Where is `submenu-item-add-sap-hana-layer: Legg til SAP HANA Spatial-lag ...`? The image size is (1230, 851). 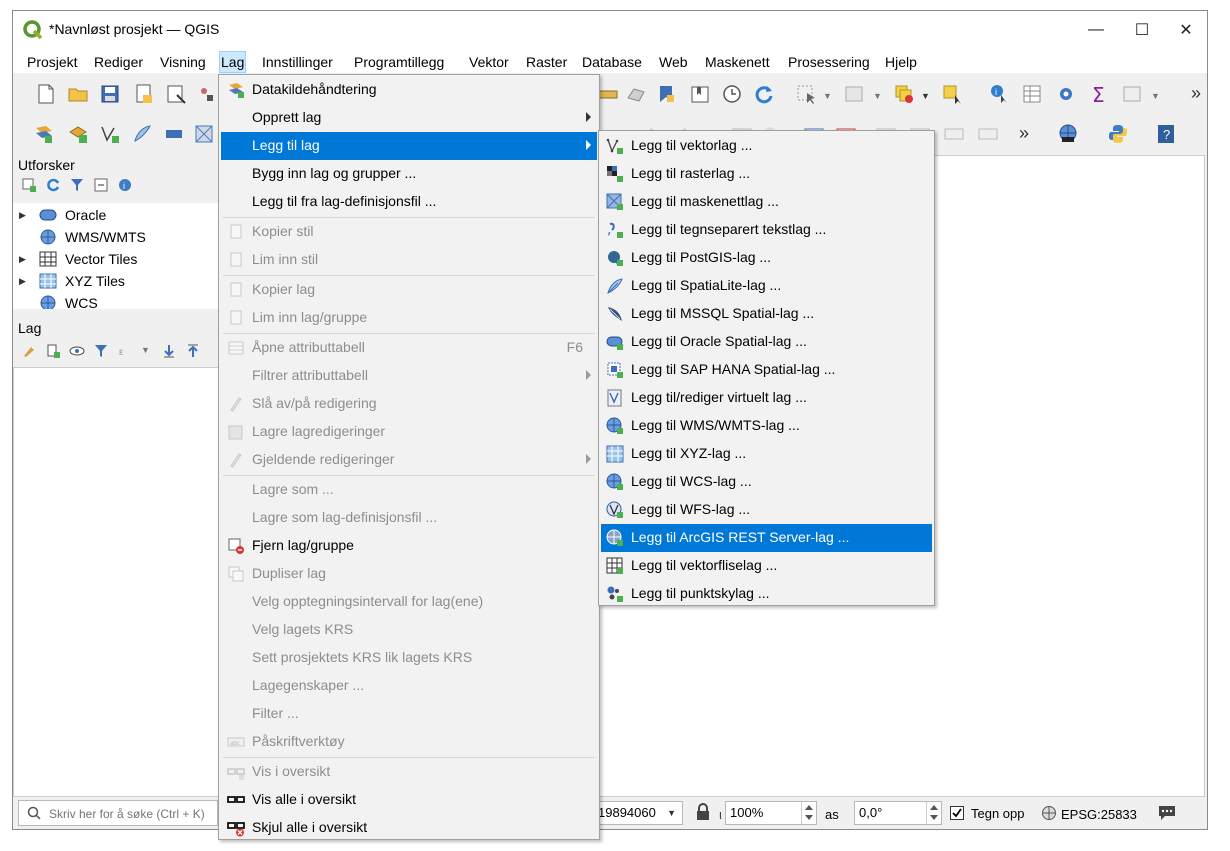 submenu-item-add-sap-hana-layer: Legg til SAP HANA Spatial-lag ... is located at coordinates (766, 370).